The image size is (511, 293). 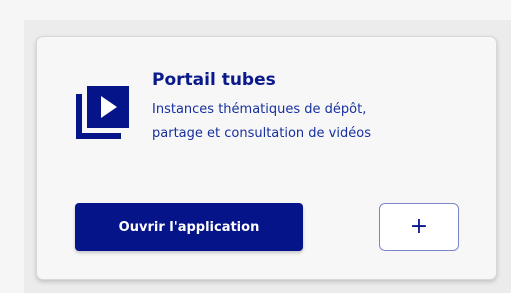 I want to click on add-button: +, so click(x=419, y=227).